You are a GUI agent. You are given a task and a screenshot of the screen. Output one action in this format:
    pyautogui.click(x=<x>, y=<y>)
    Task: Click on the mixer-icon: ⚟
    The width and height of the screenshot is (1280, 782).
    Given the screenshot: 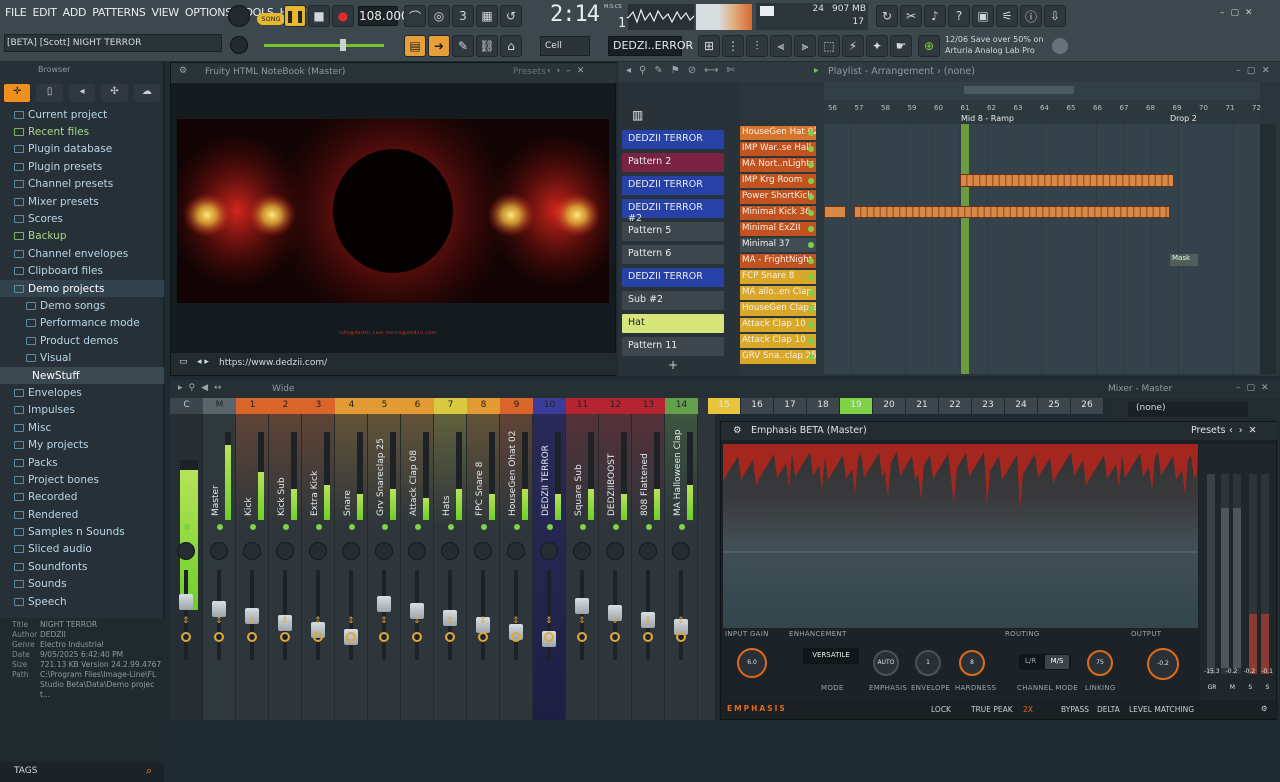 What is the action you would take?
    pyautogui.click(x=1007, y=16)
    